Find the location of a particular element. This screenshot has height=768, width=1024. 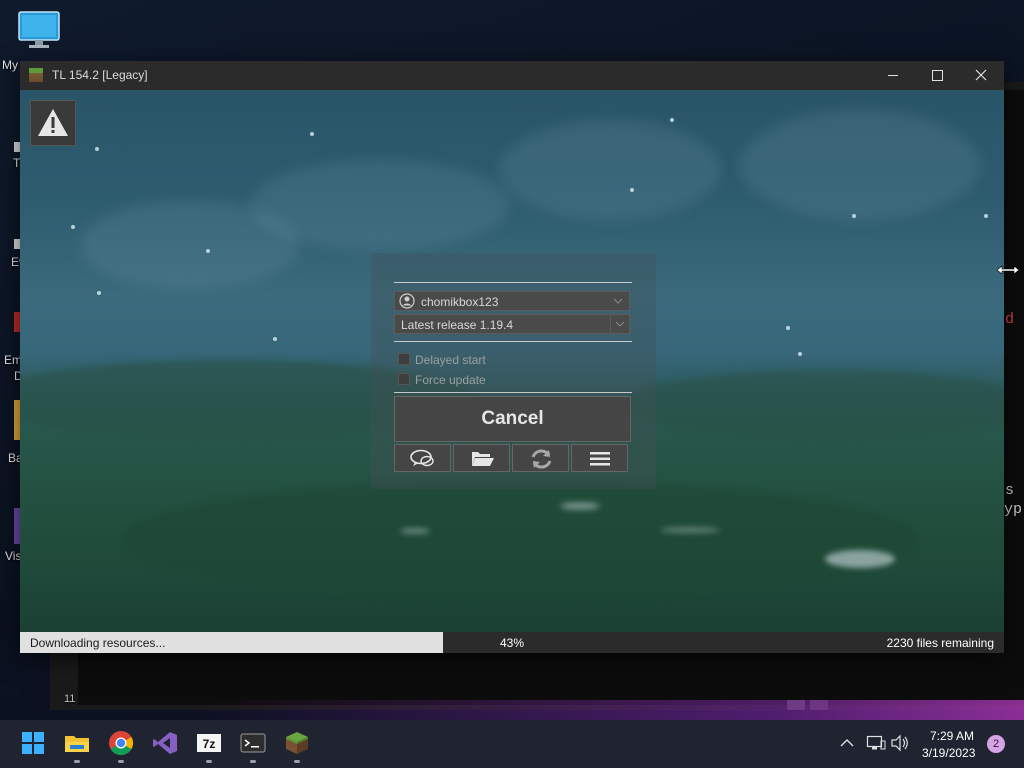

version-dropdown-arrow is located at coordinates (619, 324).